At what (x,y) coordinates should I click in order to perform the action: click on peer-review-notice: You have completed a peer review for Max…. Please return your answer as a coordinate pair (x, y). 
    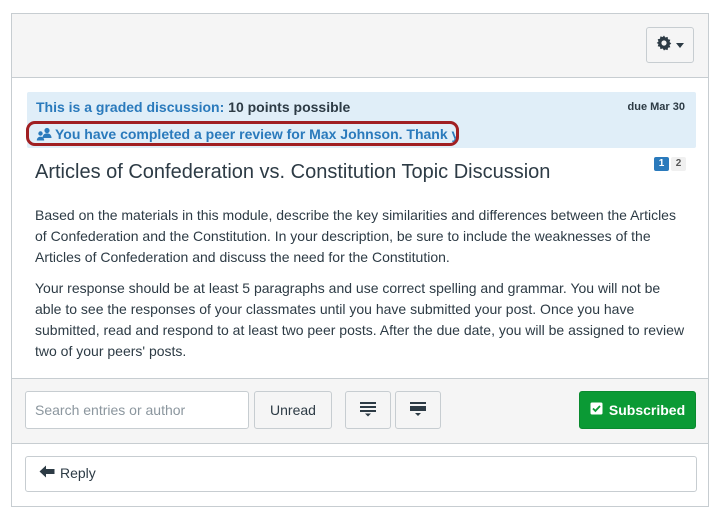
    Looking at the image, I should click on (242, 133).